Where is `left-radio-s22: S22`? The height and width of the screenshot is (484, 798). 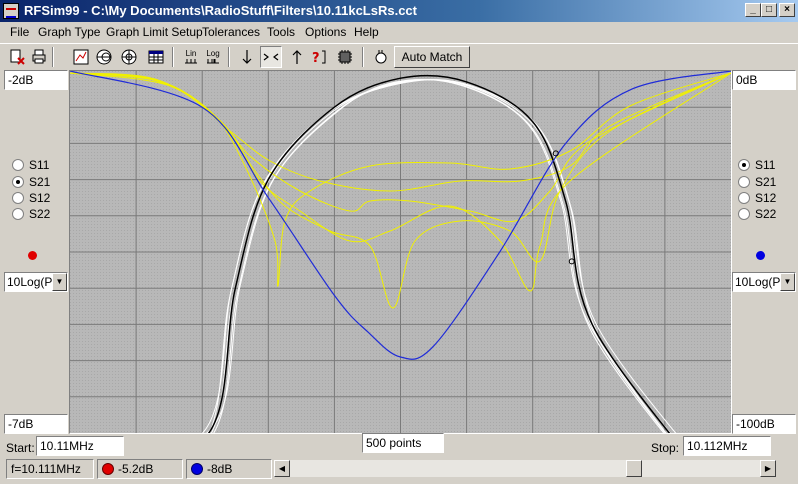
left-radio-s22: S22 is located at coordinates (31, 214).